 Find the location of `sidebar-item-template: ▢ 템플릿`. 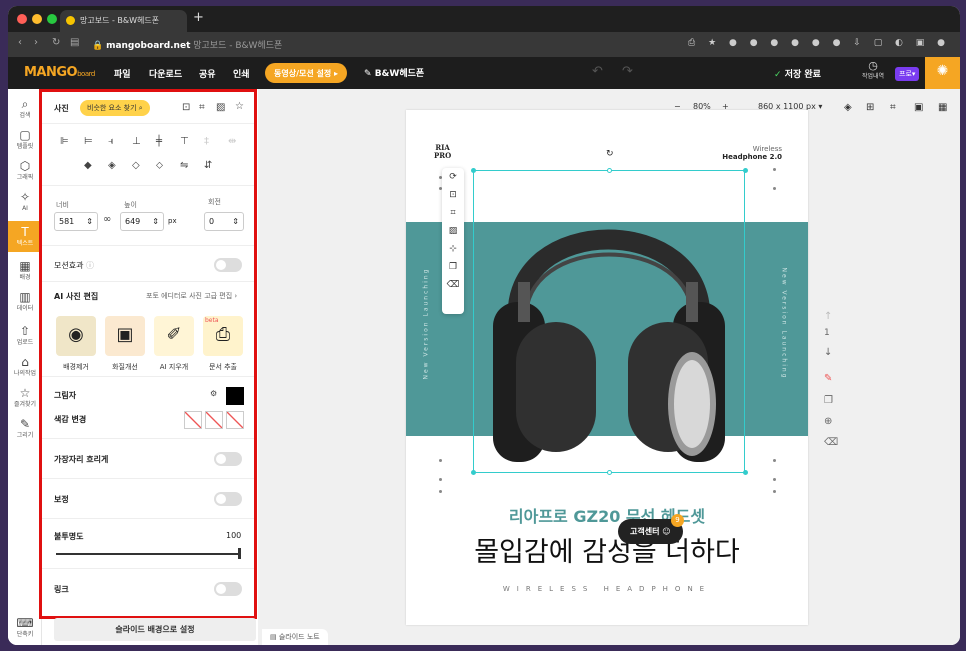

sidebar-item-template: ▢ 템플릿 is located at coordinates (25, 139).